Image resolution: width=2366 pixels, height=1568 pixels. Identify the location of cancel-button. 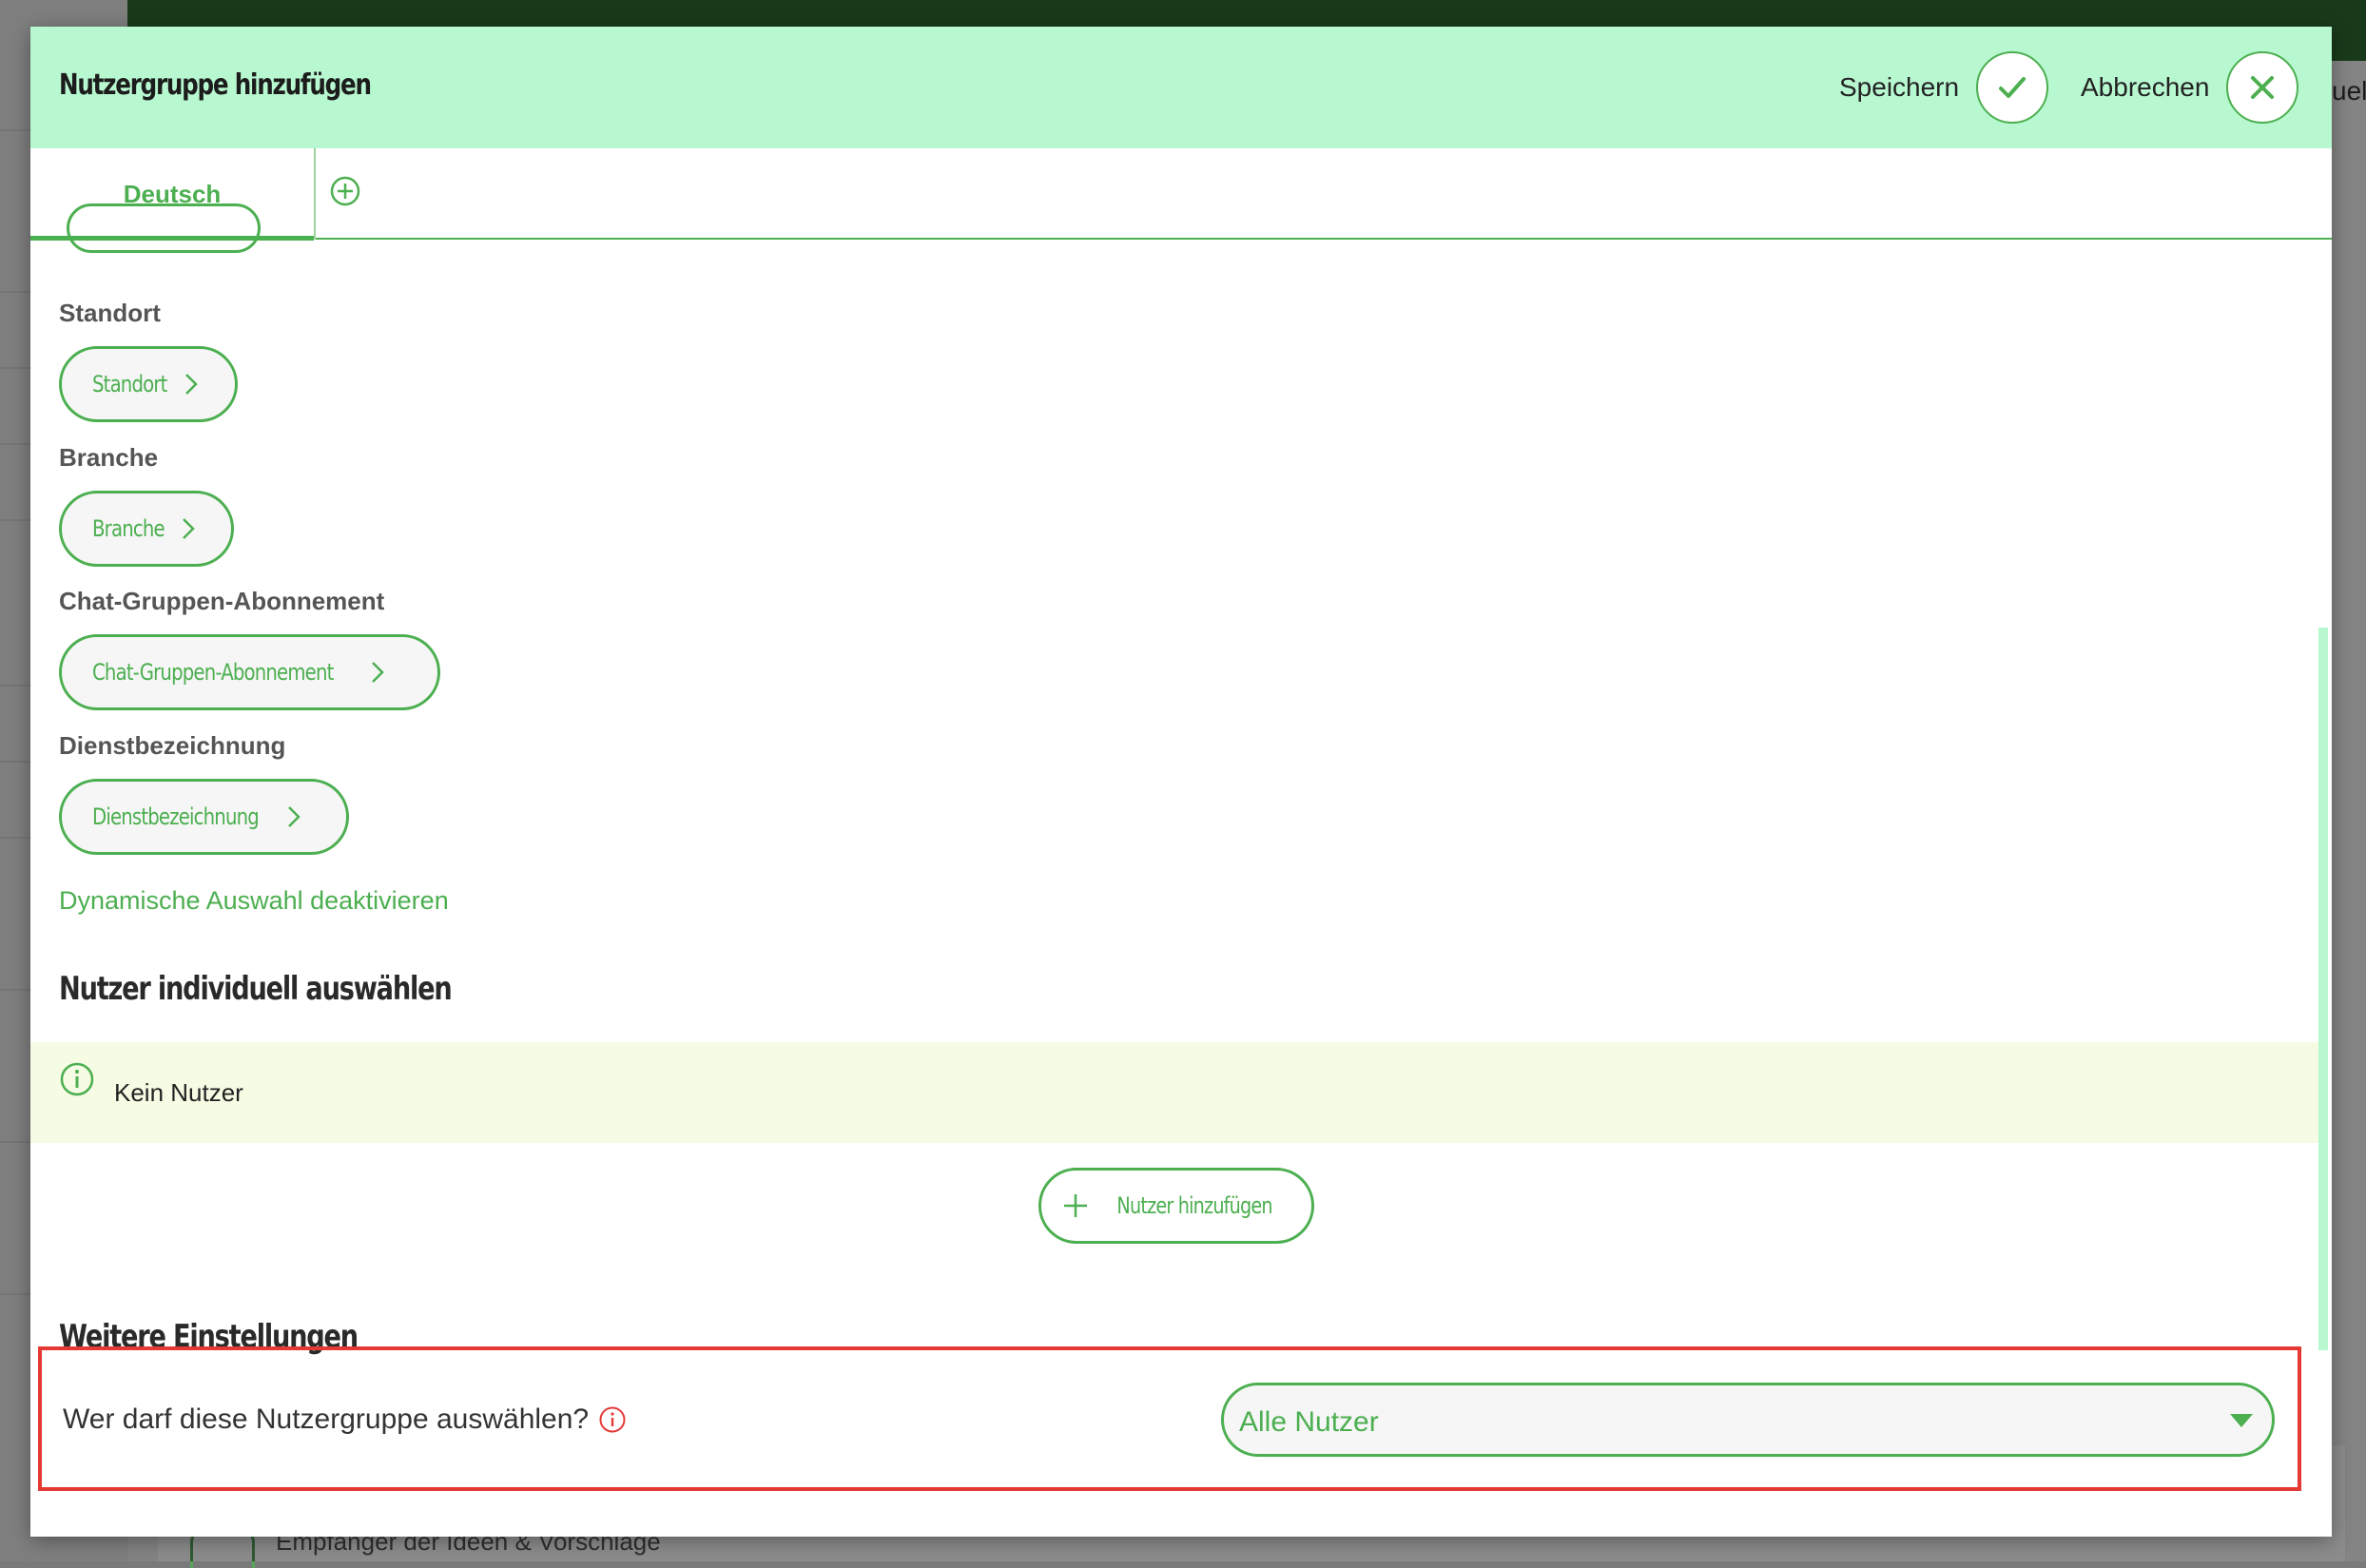
(2262, 87).